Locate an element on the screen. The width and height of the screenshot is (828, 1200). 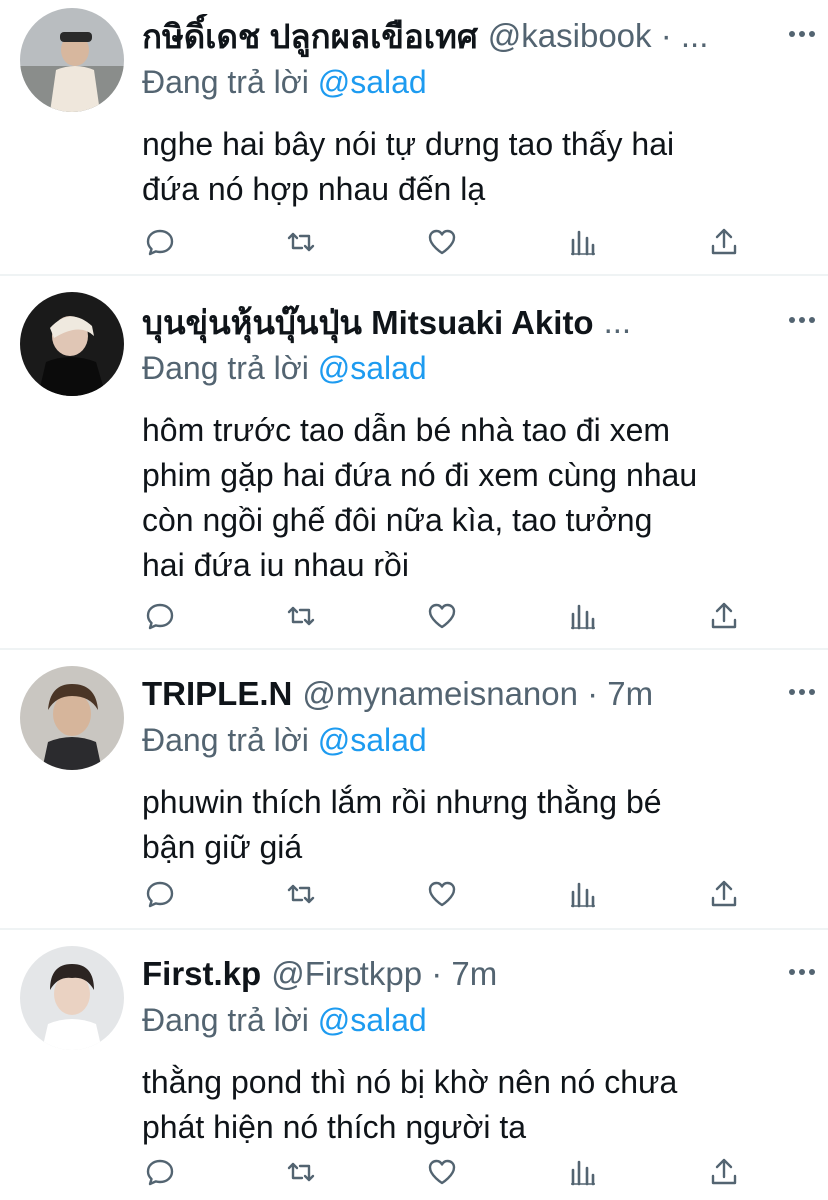
display-name: กษิดิ์เดช ปลูกผลเขือเทศ is located at coordinates (310, 36).